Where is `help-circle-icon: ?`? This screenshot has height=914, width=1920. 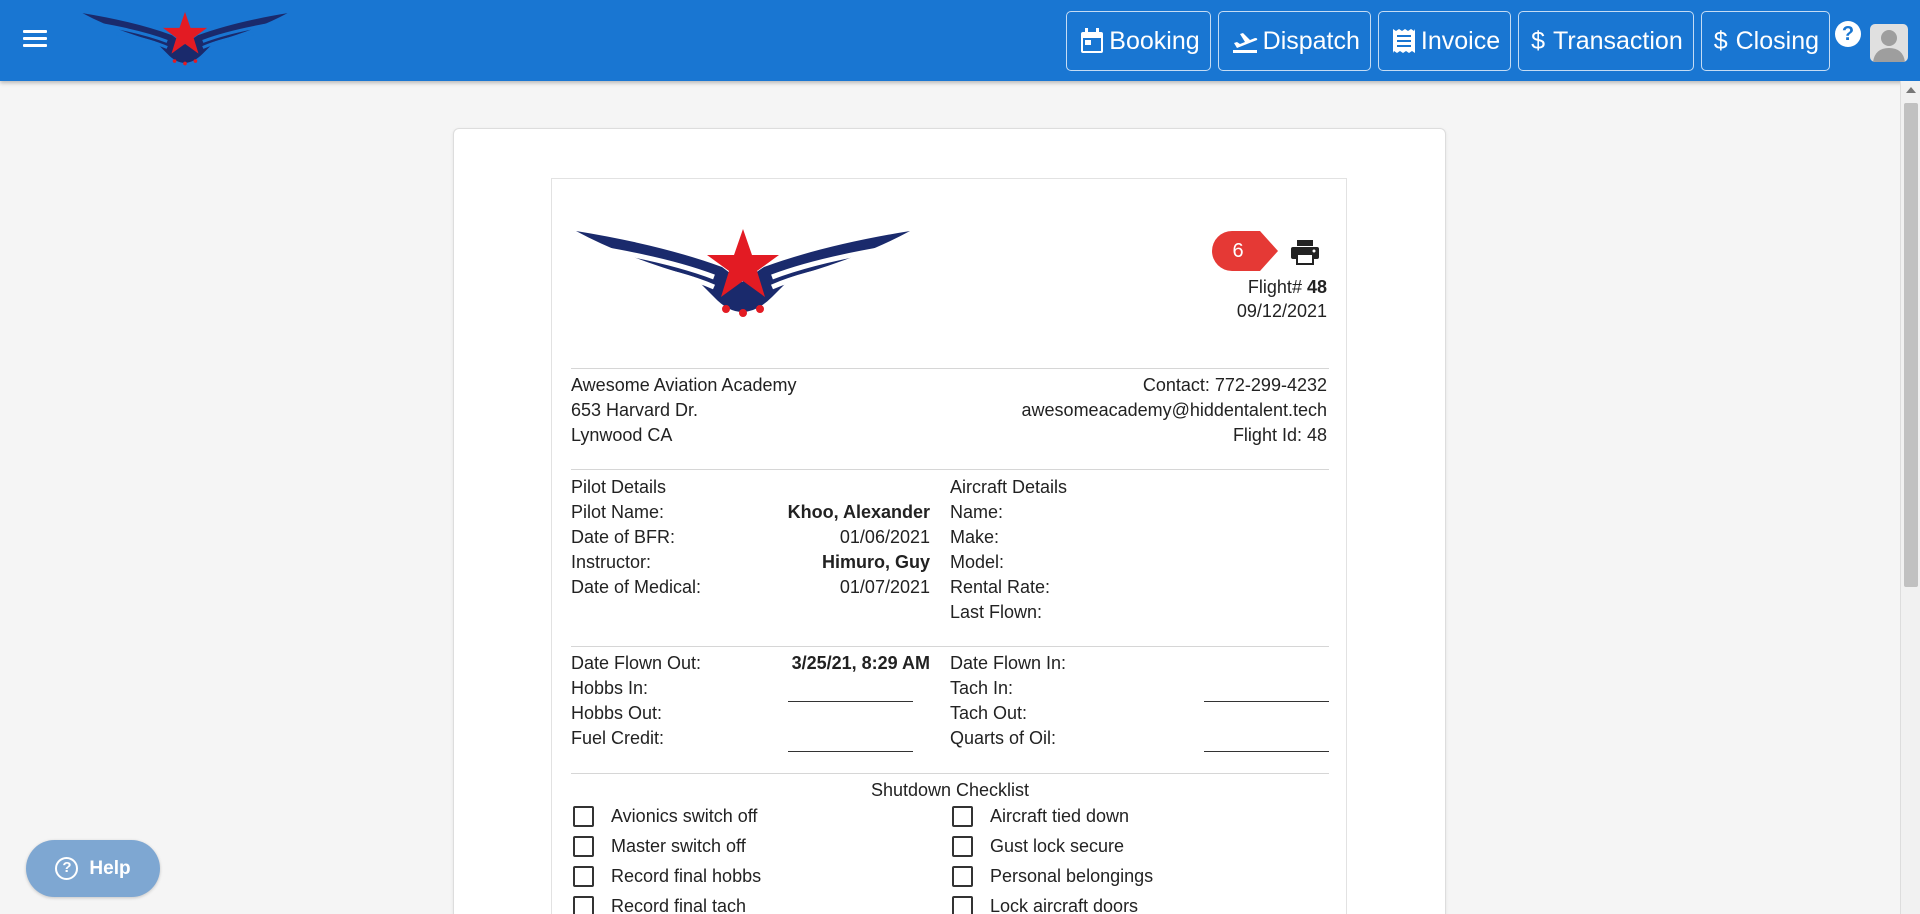 help-circle-icon: ? is located at coordinates (67, 868).